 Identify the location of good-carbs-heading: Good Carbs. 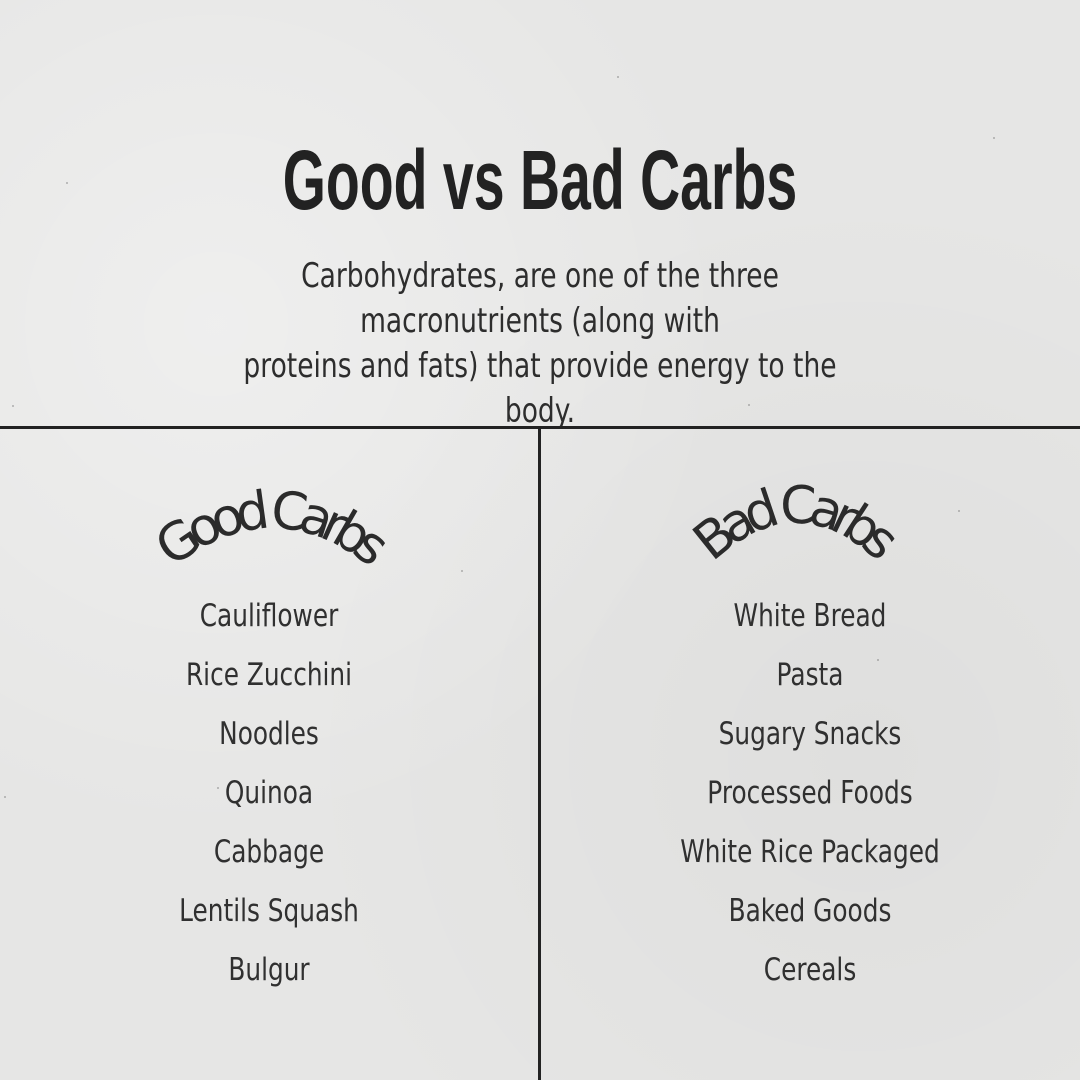
(269, 530).